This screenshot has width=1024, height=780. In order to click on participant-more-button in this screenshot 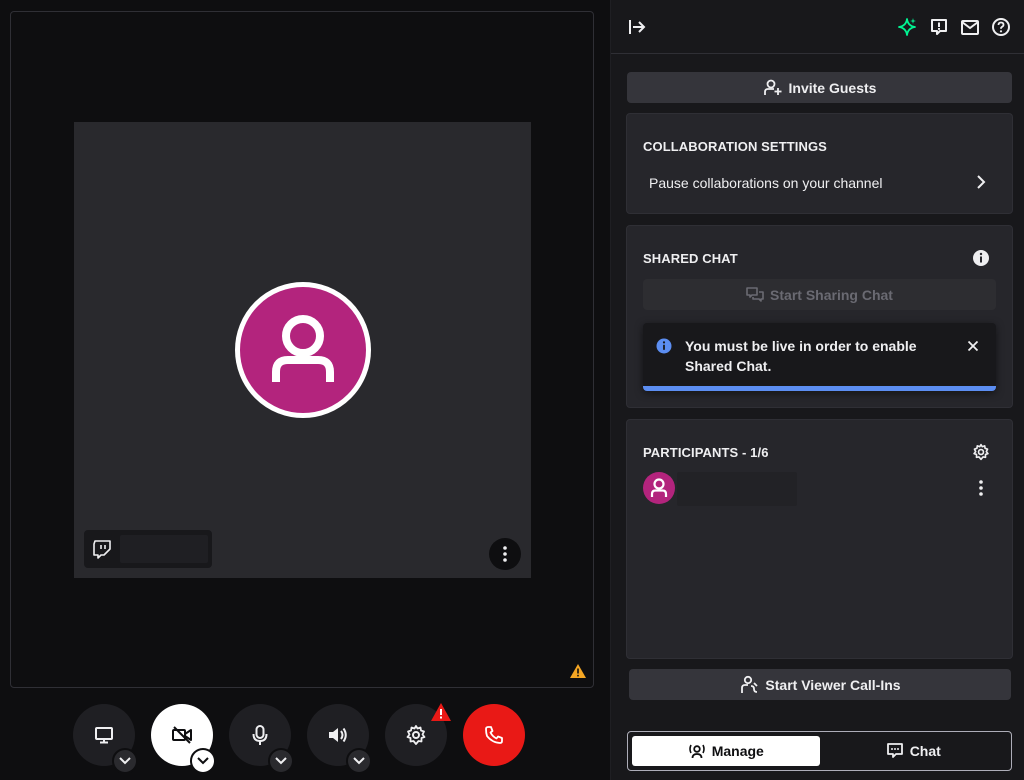, I will do `click(981, 488)`.